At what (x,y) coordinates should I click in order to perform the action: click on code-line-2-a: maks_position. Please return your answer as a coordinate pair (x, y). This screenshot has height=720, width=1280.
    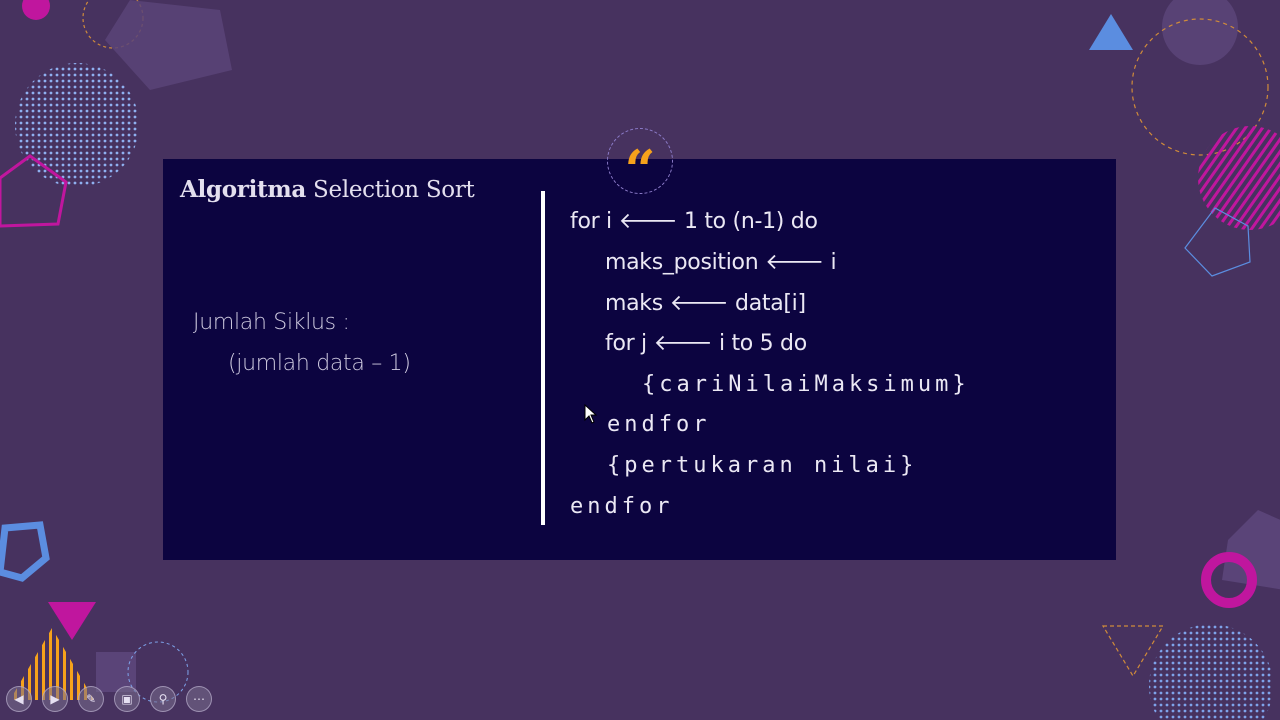
    Looking at the image, I should click on (682, 262).